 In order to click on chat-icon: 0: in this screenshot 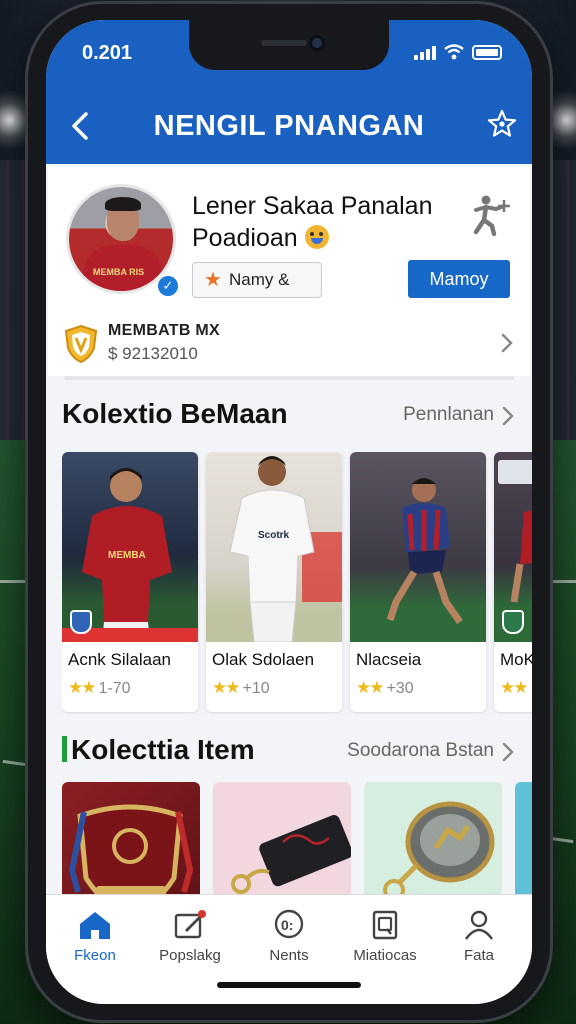, I will do `click(289, 924)`.